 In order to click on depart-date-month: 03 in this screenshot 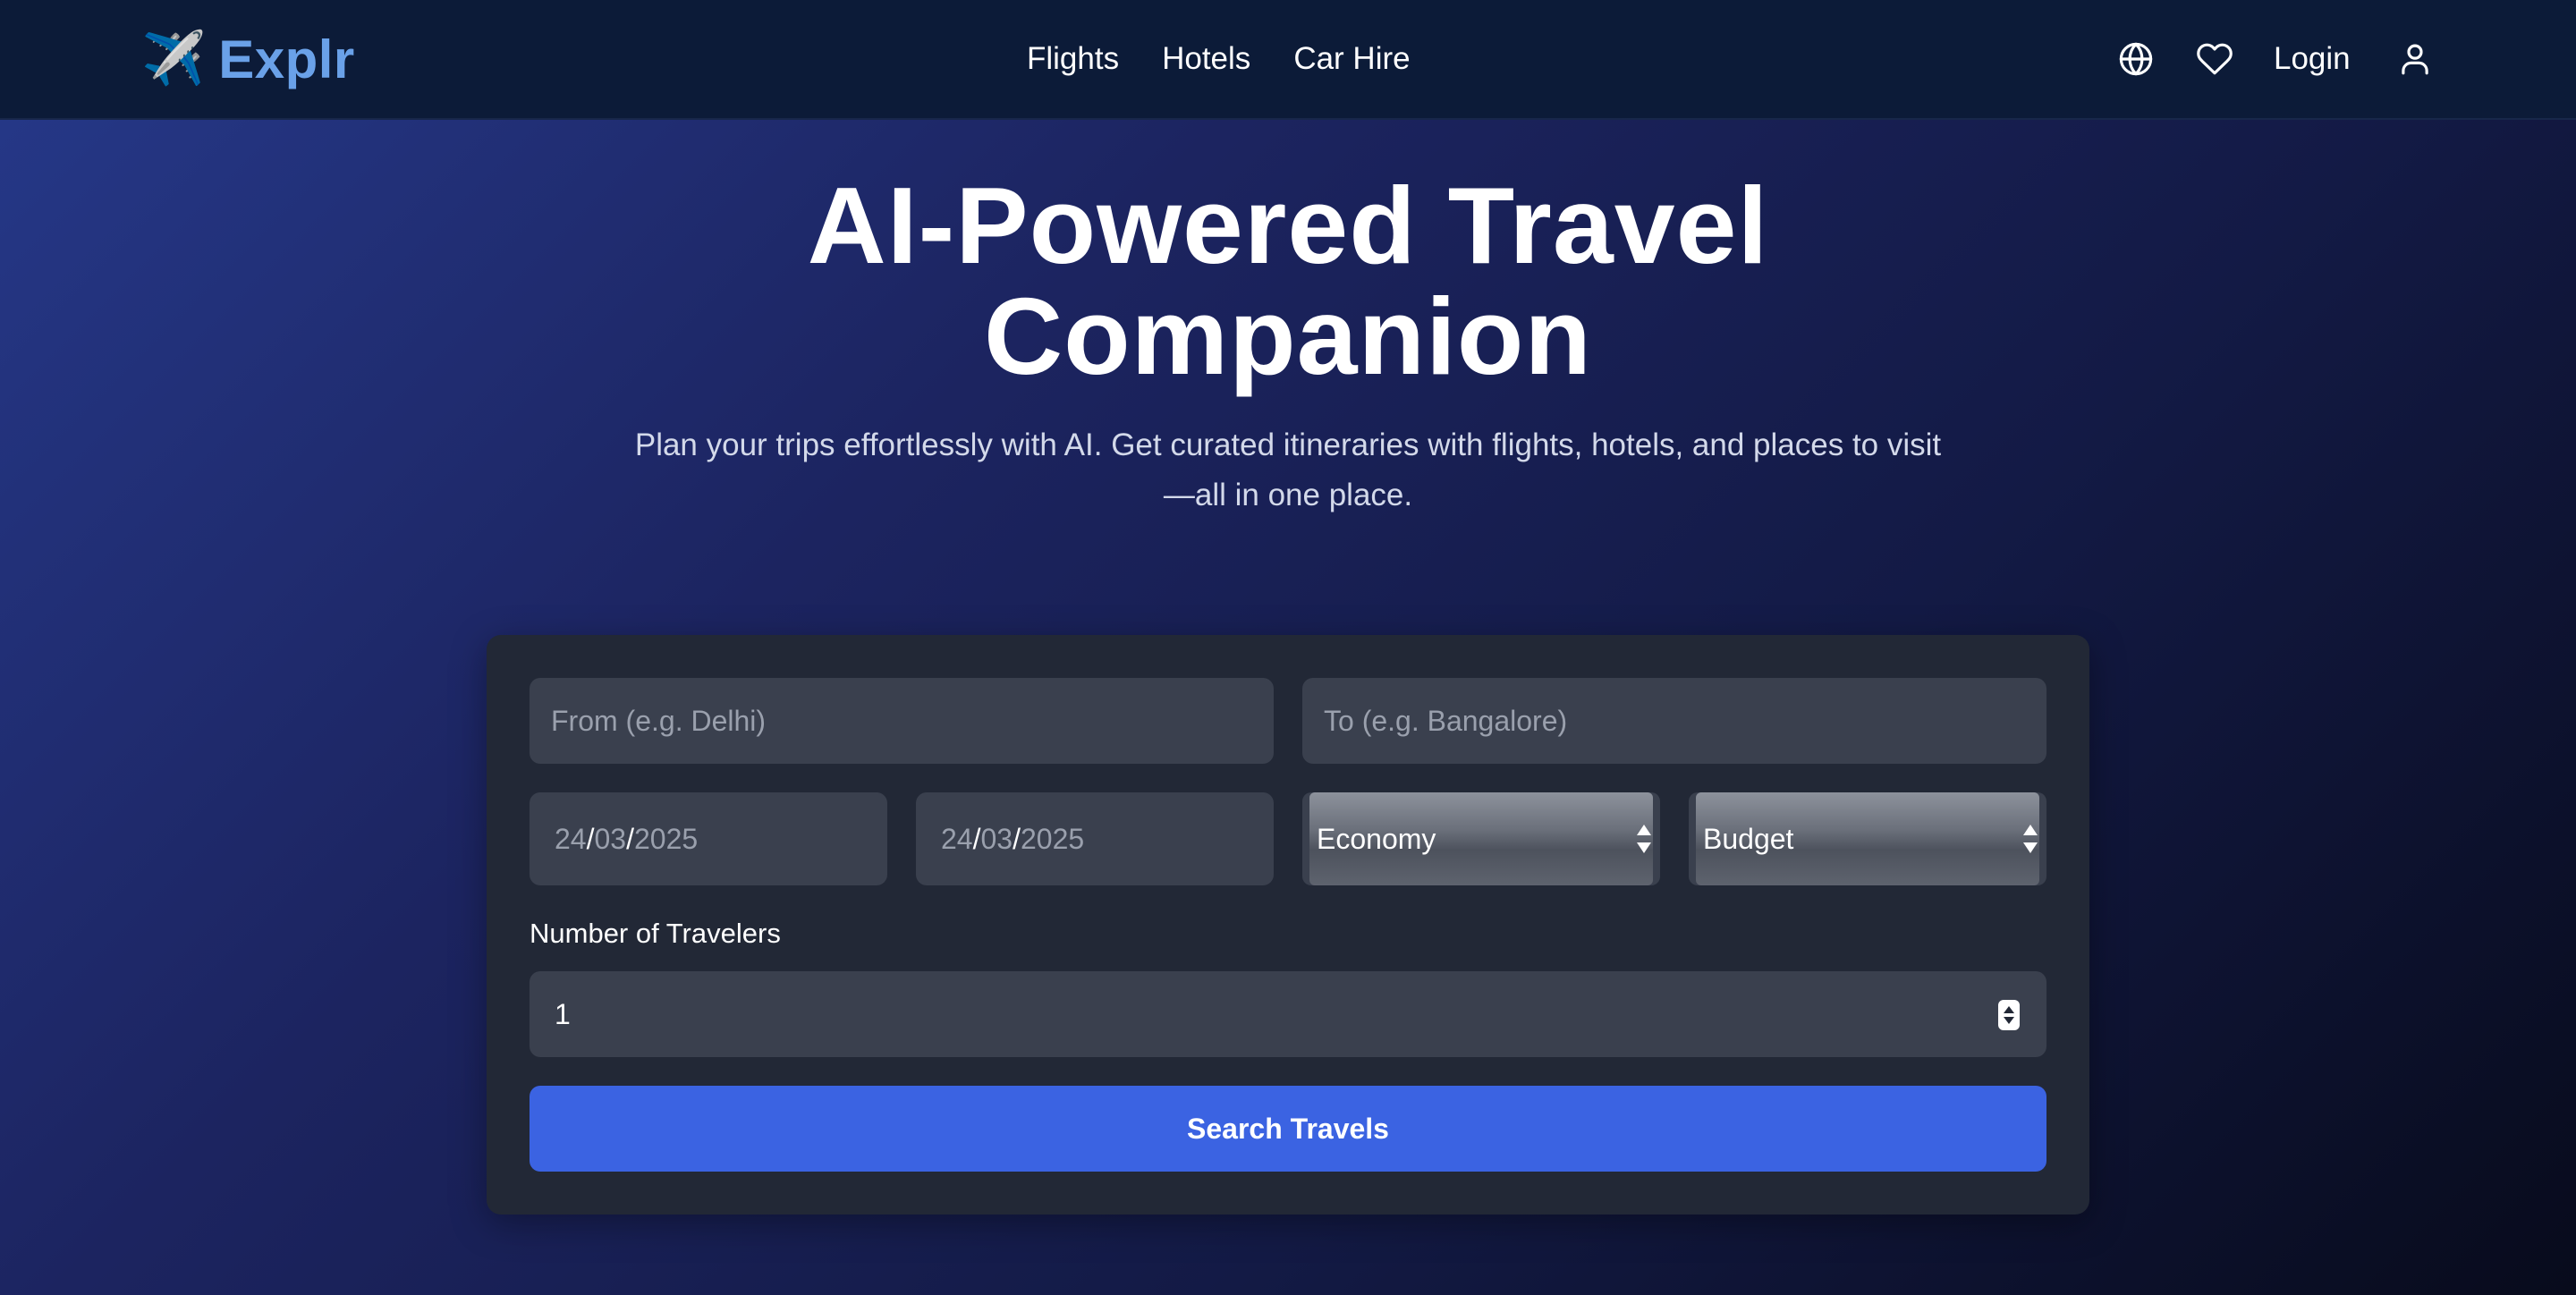, I will do `click(610, 839)`.